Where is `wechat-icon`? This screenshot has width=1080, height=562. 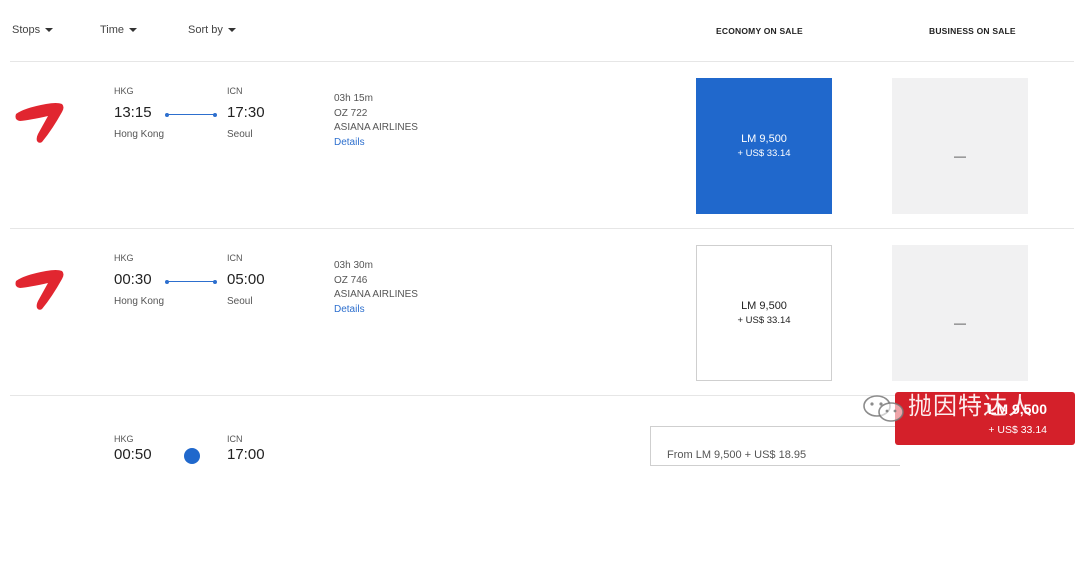
wechat-icon is located at coordinates (883, 408).